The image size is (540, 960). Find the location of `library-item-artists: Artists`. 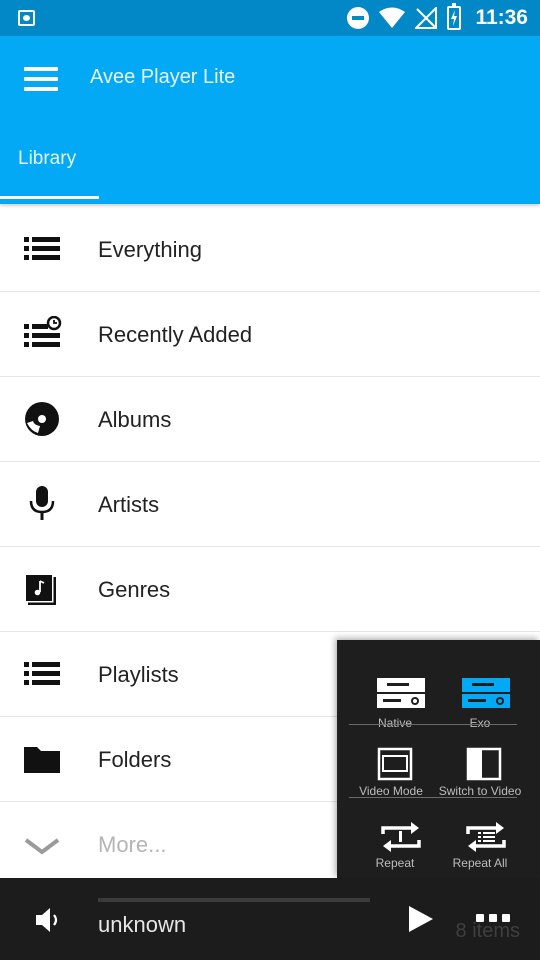

library-item-artists: Artists is located at coordinates (270, 504).